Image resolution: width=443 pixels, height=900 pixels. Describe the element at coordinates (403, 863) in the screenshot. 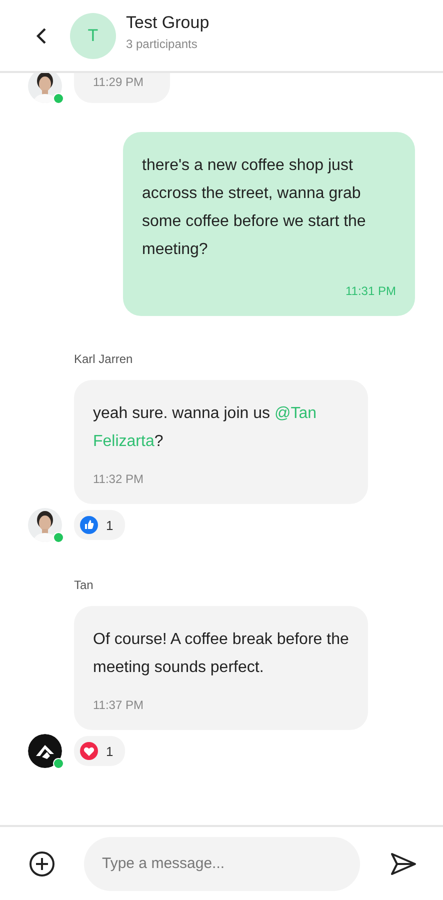

I see `send-icon` at that location.